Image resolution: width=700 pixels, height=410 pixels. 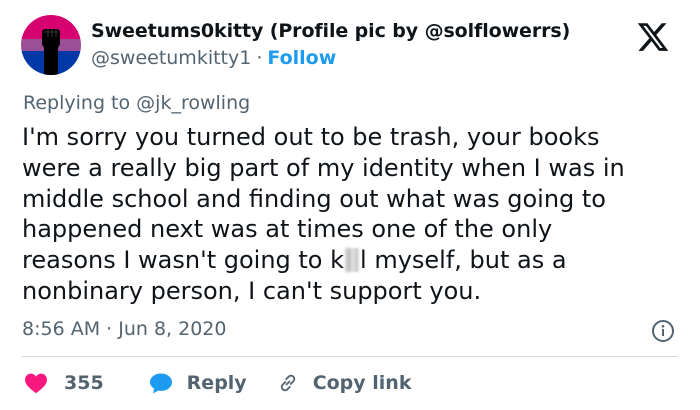 I want to click on divider, so click(x=350, y=356).